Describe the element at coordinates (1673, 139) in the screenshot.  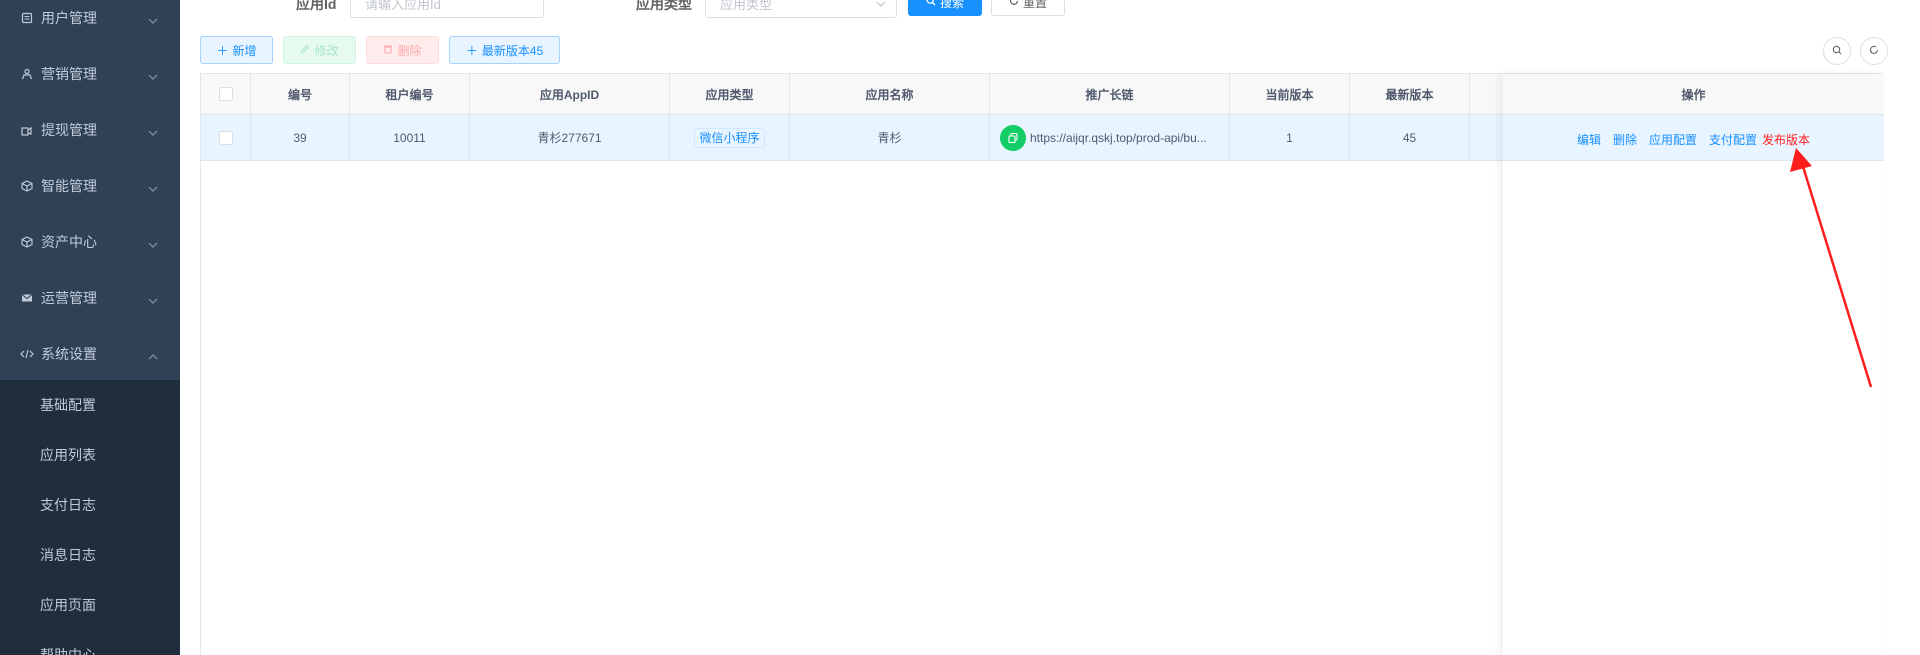
I see `app-config-link: 应用配置` at that location.